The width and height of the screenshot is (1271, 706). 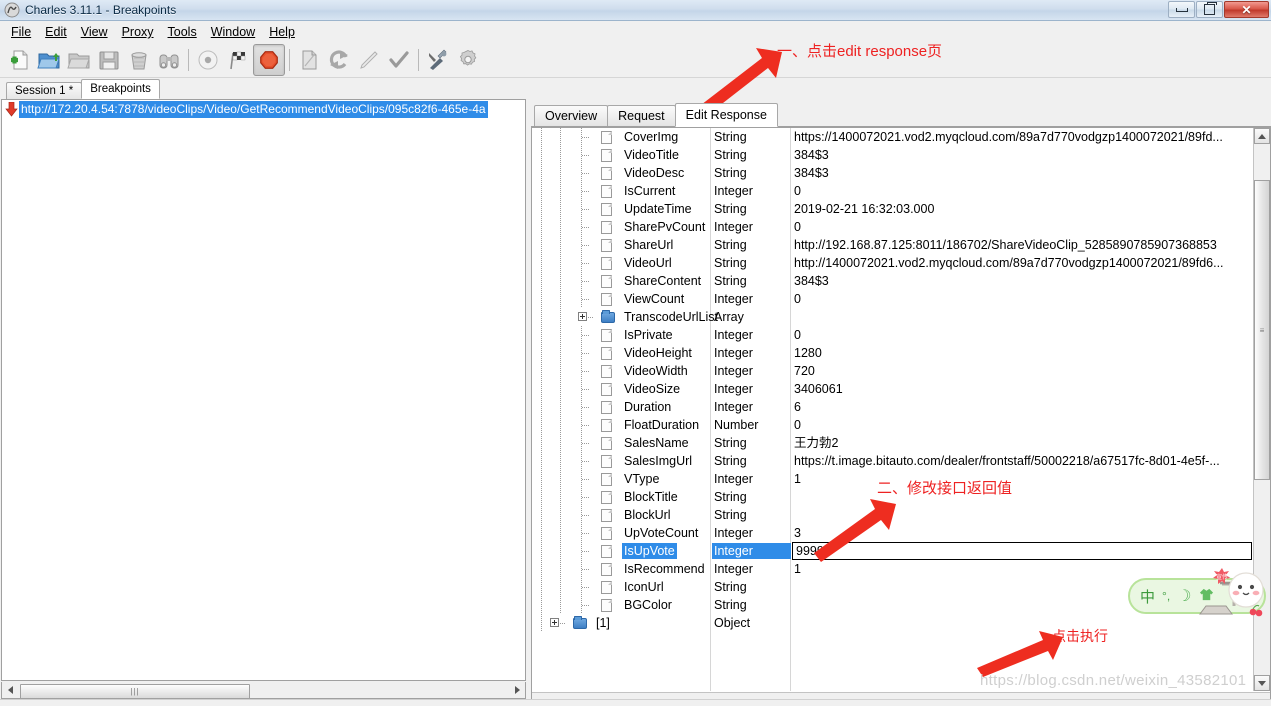 What do you see at coordinates (369, 60) in the screenshot?
I see `edit-icon` at bounding box center [369, 60].